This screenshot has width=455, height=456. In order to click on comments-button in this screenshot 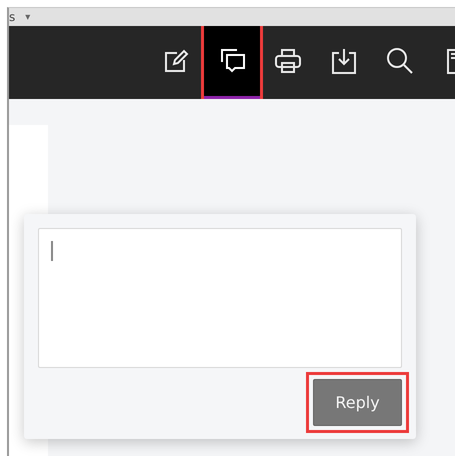, I will do `click(232, 62)`.